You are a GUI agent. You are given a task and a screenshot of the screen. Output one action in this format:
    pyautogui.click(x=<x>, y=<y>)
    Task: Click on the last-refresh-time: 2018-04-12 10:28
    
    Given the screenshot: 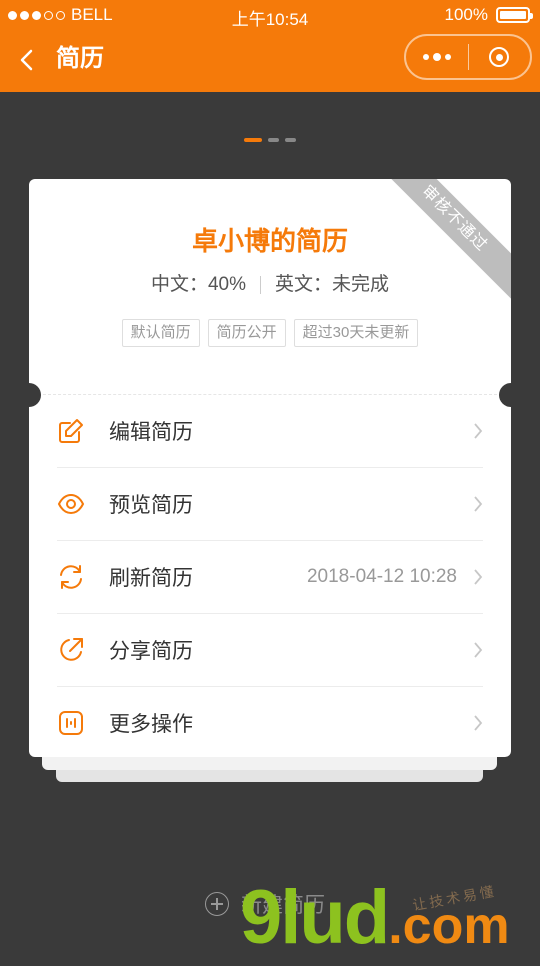 What is the action you would take?
    pyautogui.click(x=381, y=576)
    